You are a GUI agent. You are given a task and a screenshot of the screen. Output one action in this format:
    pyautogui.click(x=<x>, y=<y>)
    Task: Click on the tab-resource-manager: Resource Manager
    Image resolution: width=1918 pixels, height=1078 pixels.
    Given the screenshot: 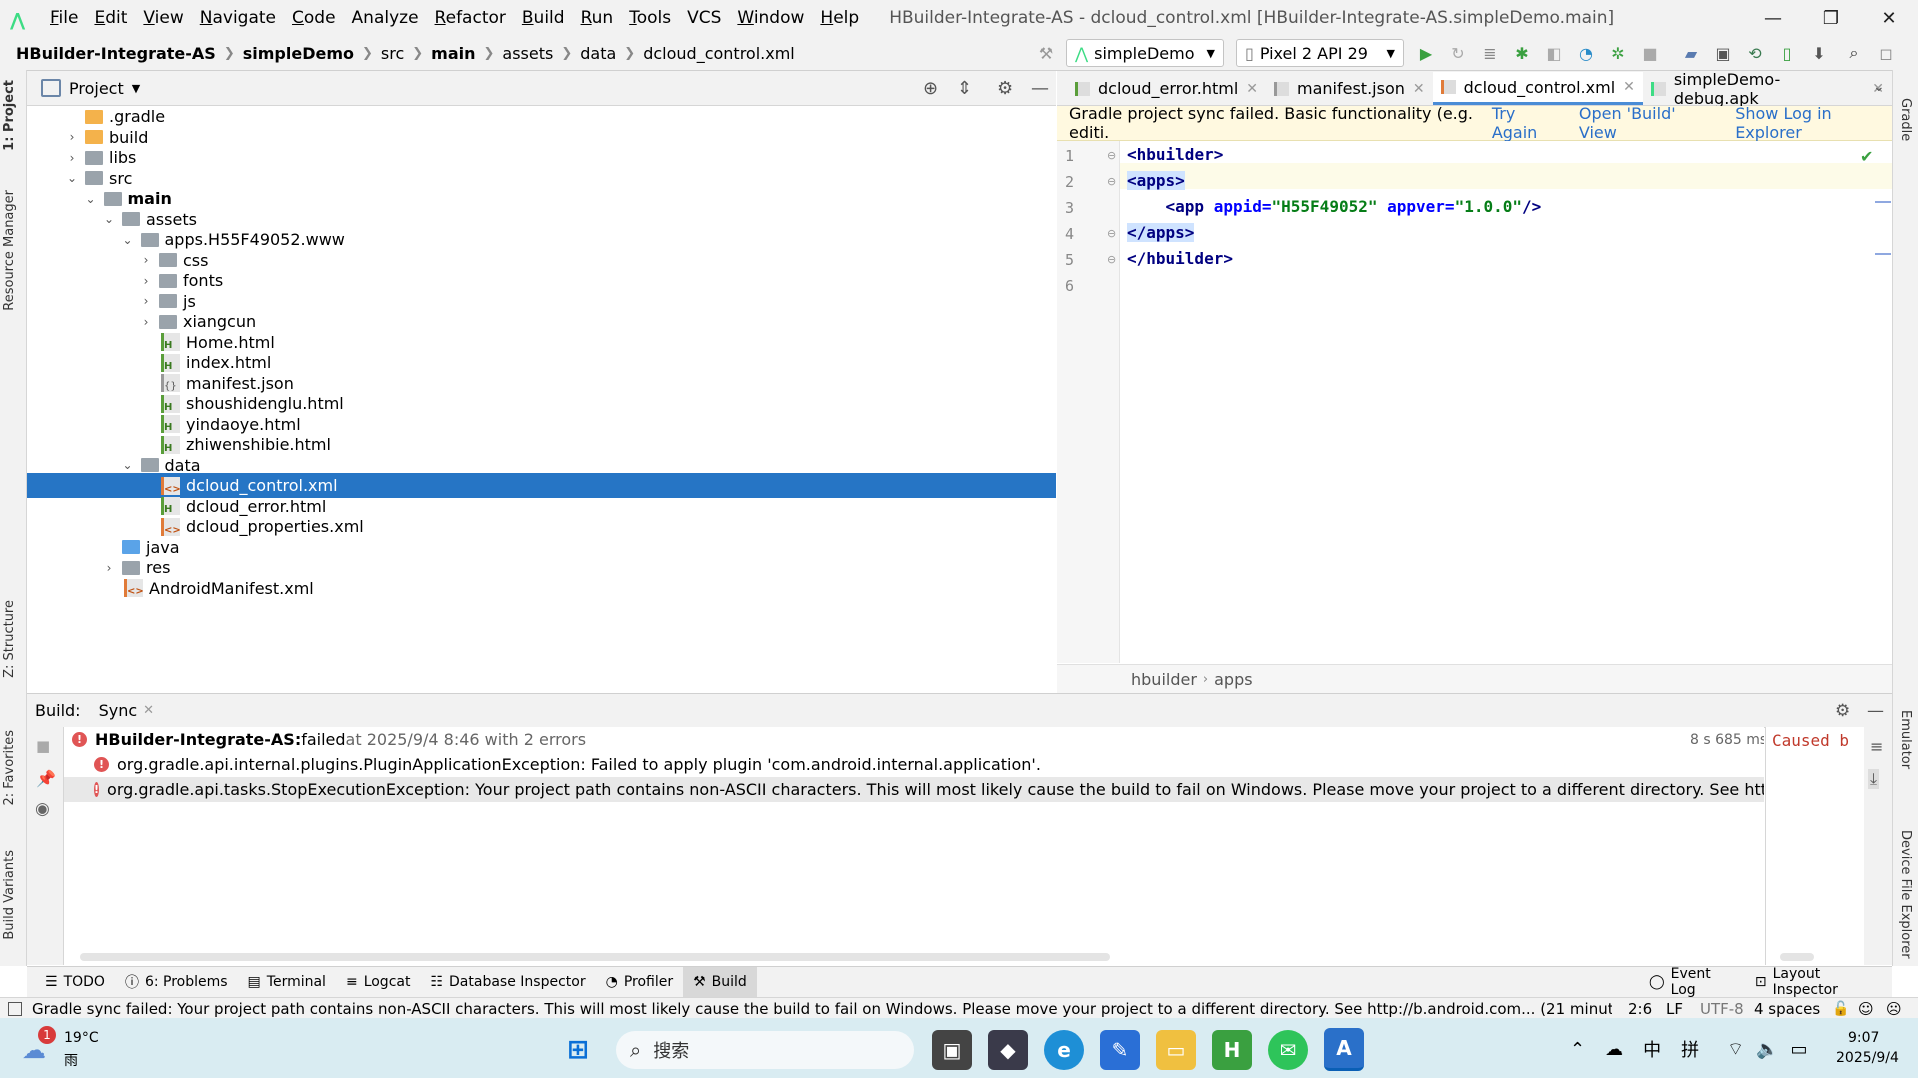 What is the action you would take?
    pyautogui.click(x=9, y=250)
    